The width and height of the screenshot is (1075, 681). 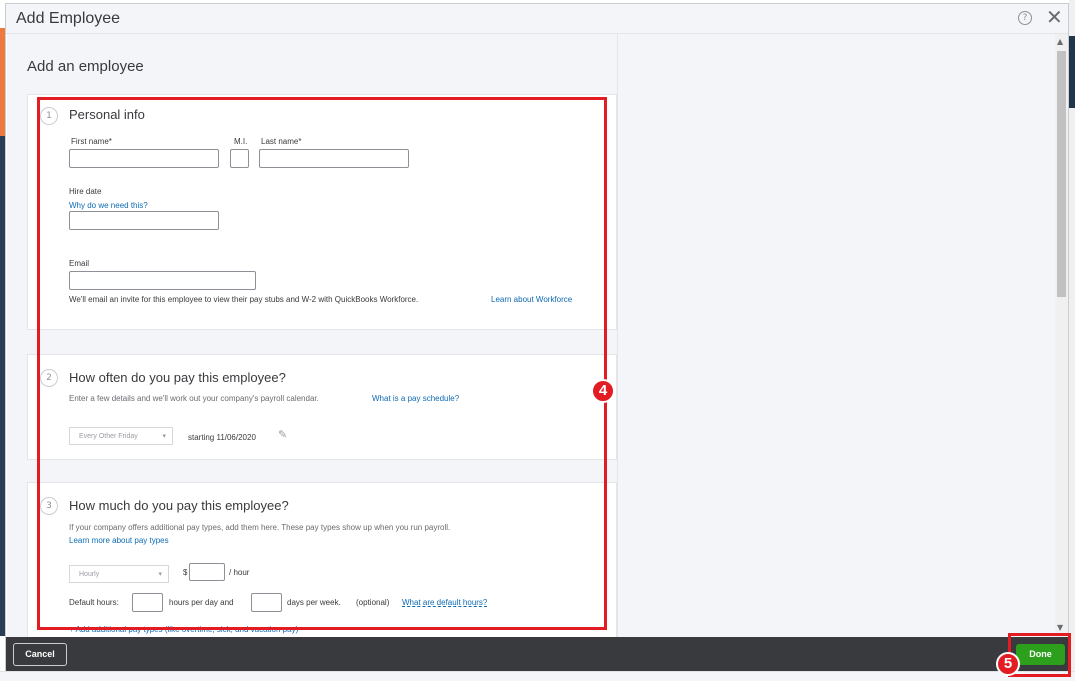 What do you see at coordinates (1072, 72) in the screenshot?
I see `background-navy-header` at bounding box center [1072, 72].